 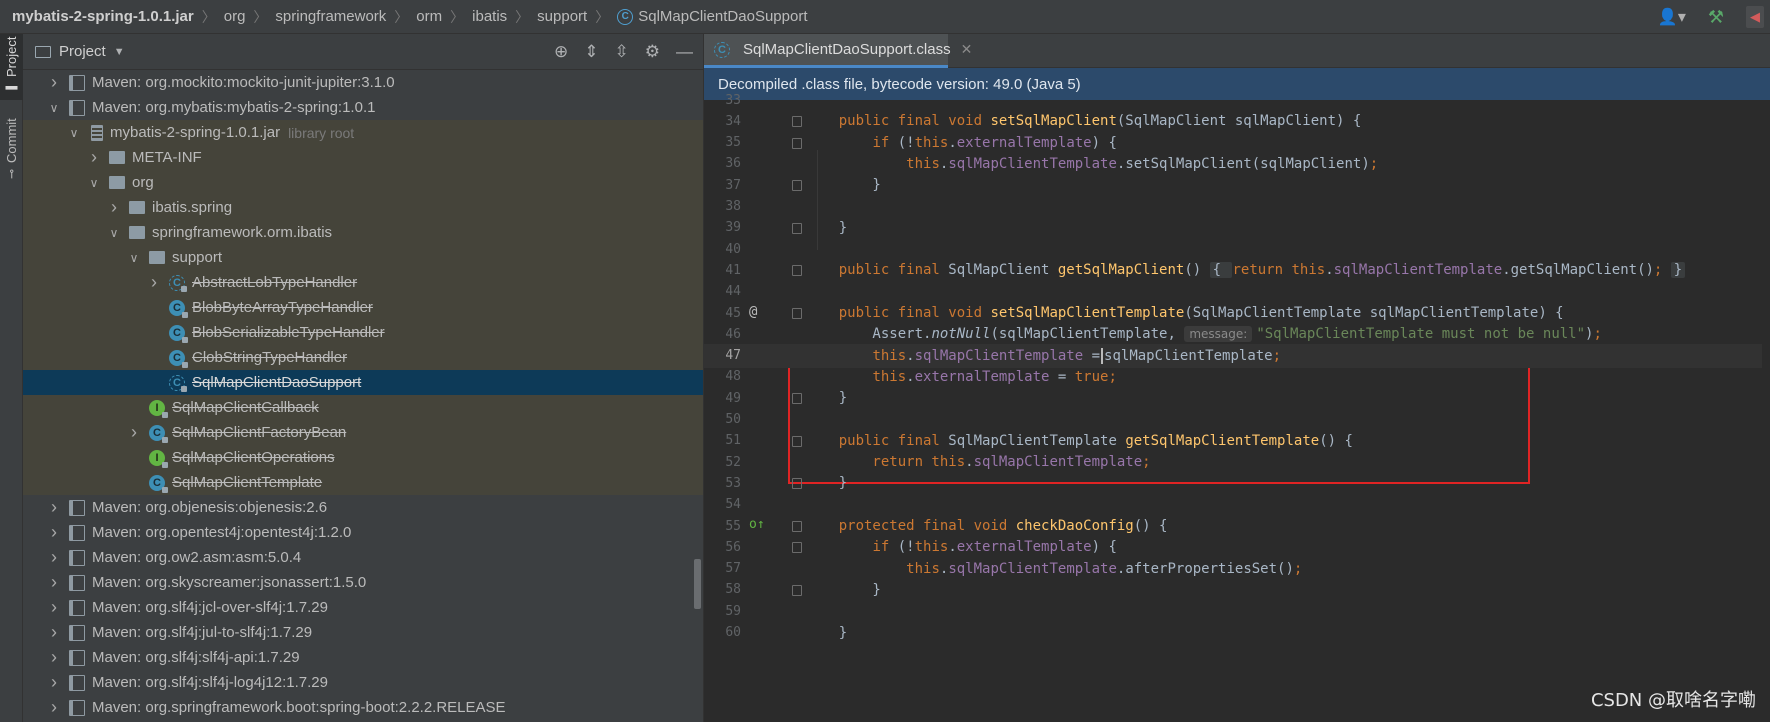 What do you see at coordinates (429, 16) in the screenshot?
I see `breadcrumb-item: orm` at bounding box center [429, 16].